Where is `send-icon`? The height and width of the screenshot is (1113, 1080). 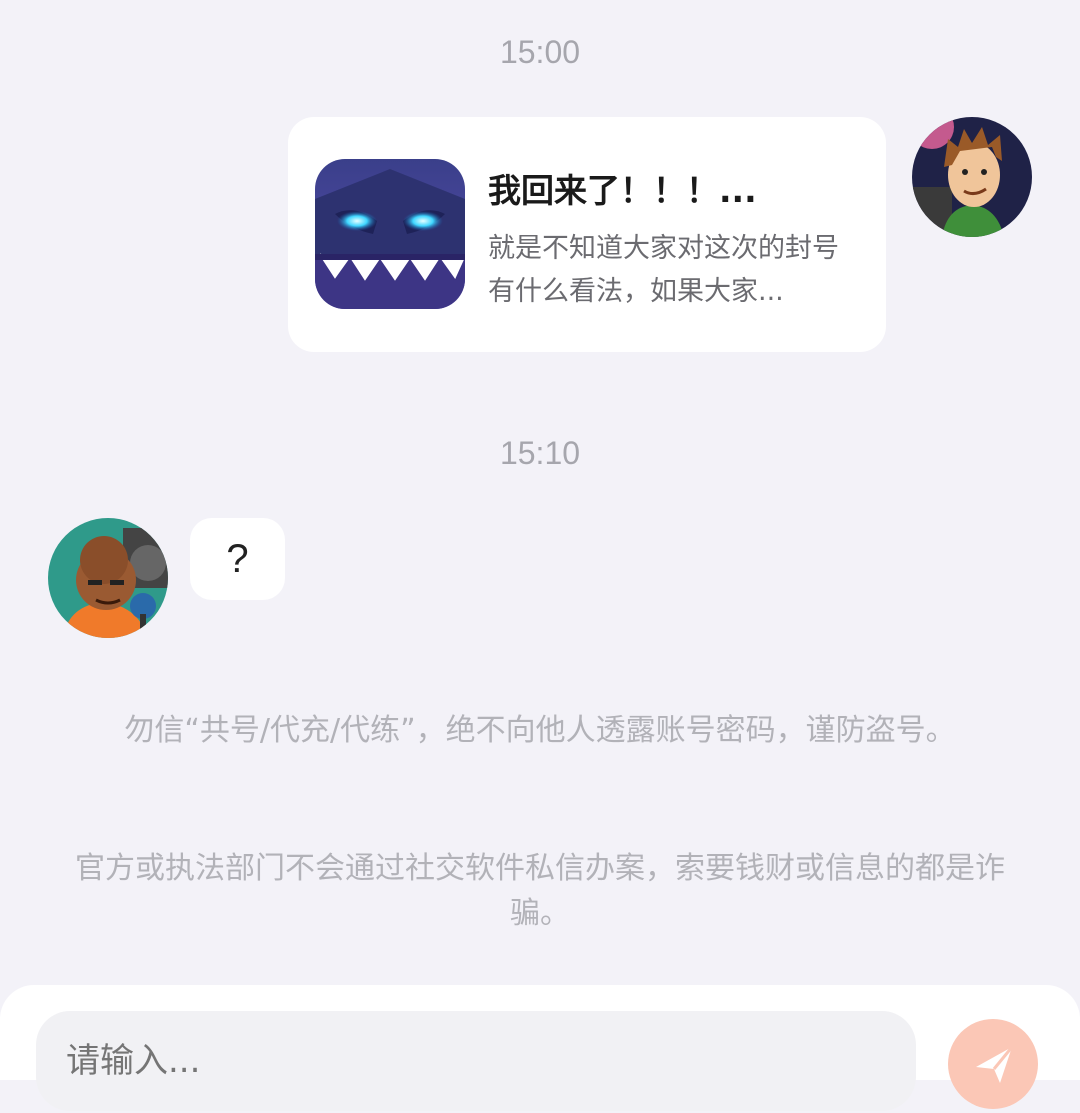
send-icon is located at coordinates (995, 1064).